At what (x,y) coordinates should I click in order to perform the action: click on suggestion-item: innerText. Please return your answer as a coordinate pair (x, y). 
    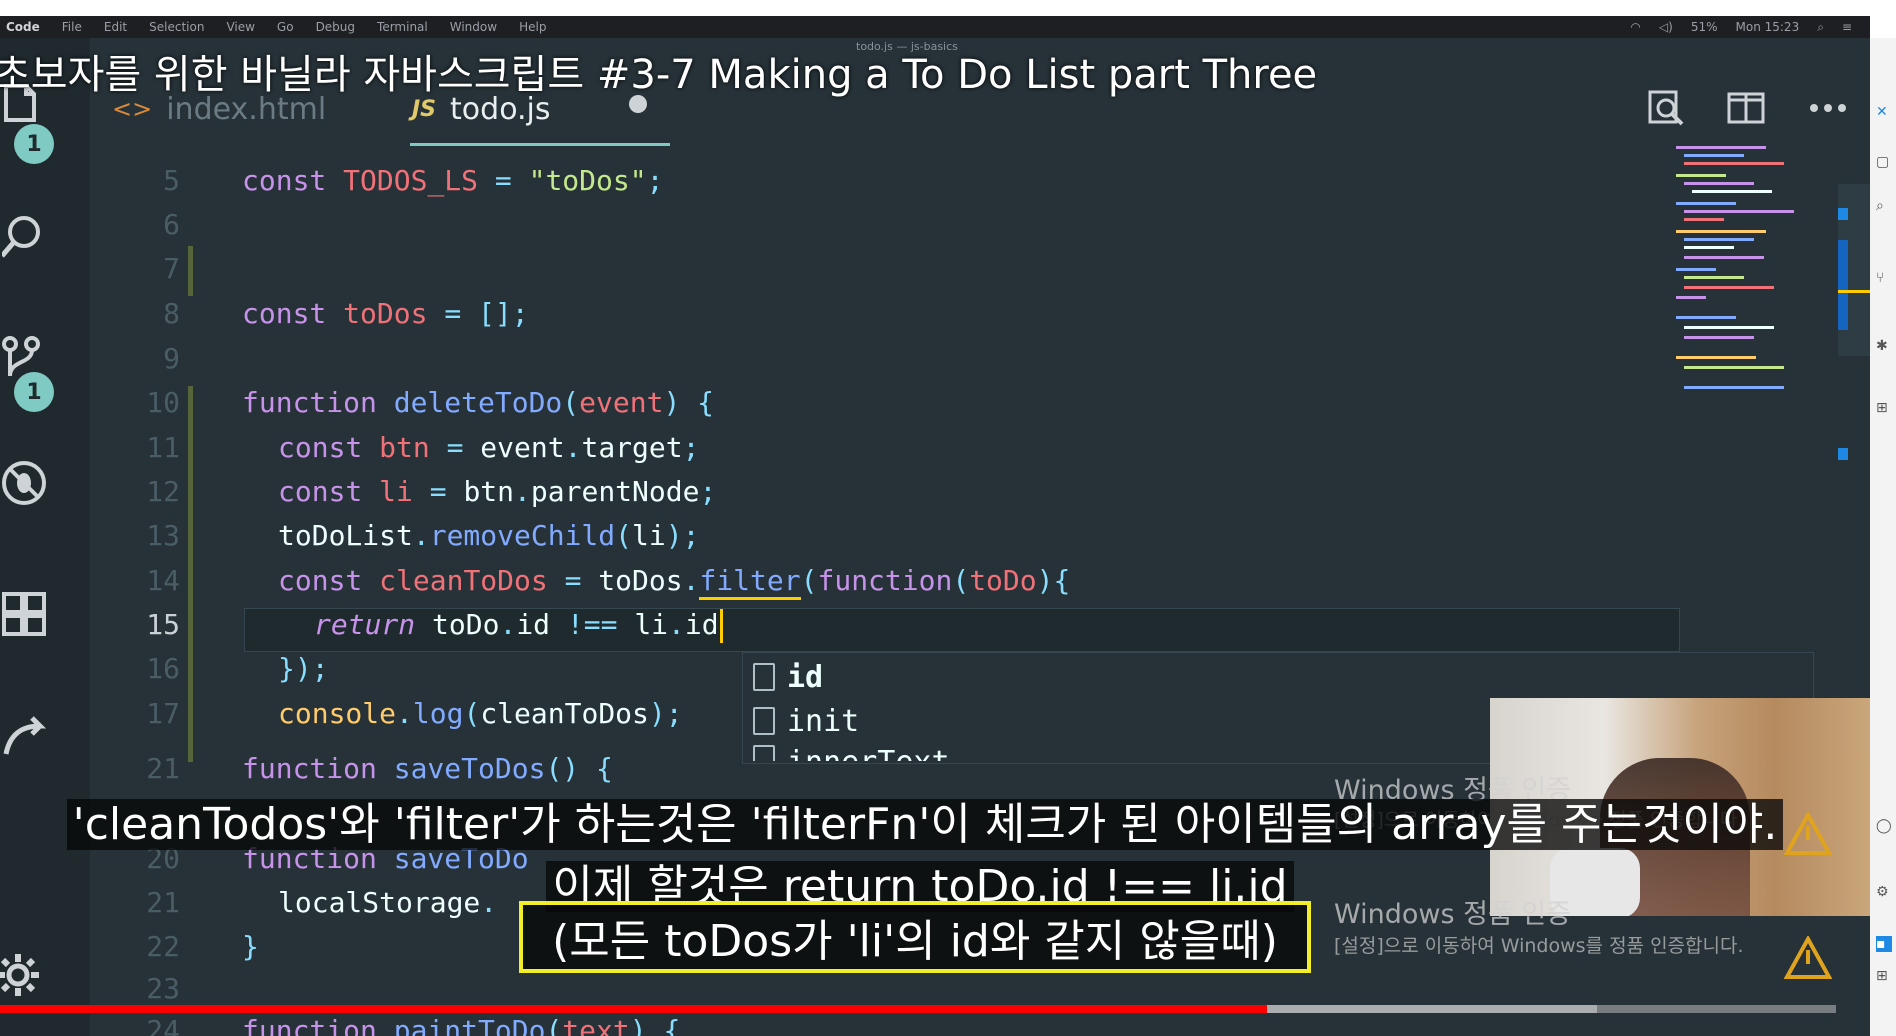
    Looking at the image, I should click on (851, 753).